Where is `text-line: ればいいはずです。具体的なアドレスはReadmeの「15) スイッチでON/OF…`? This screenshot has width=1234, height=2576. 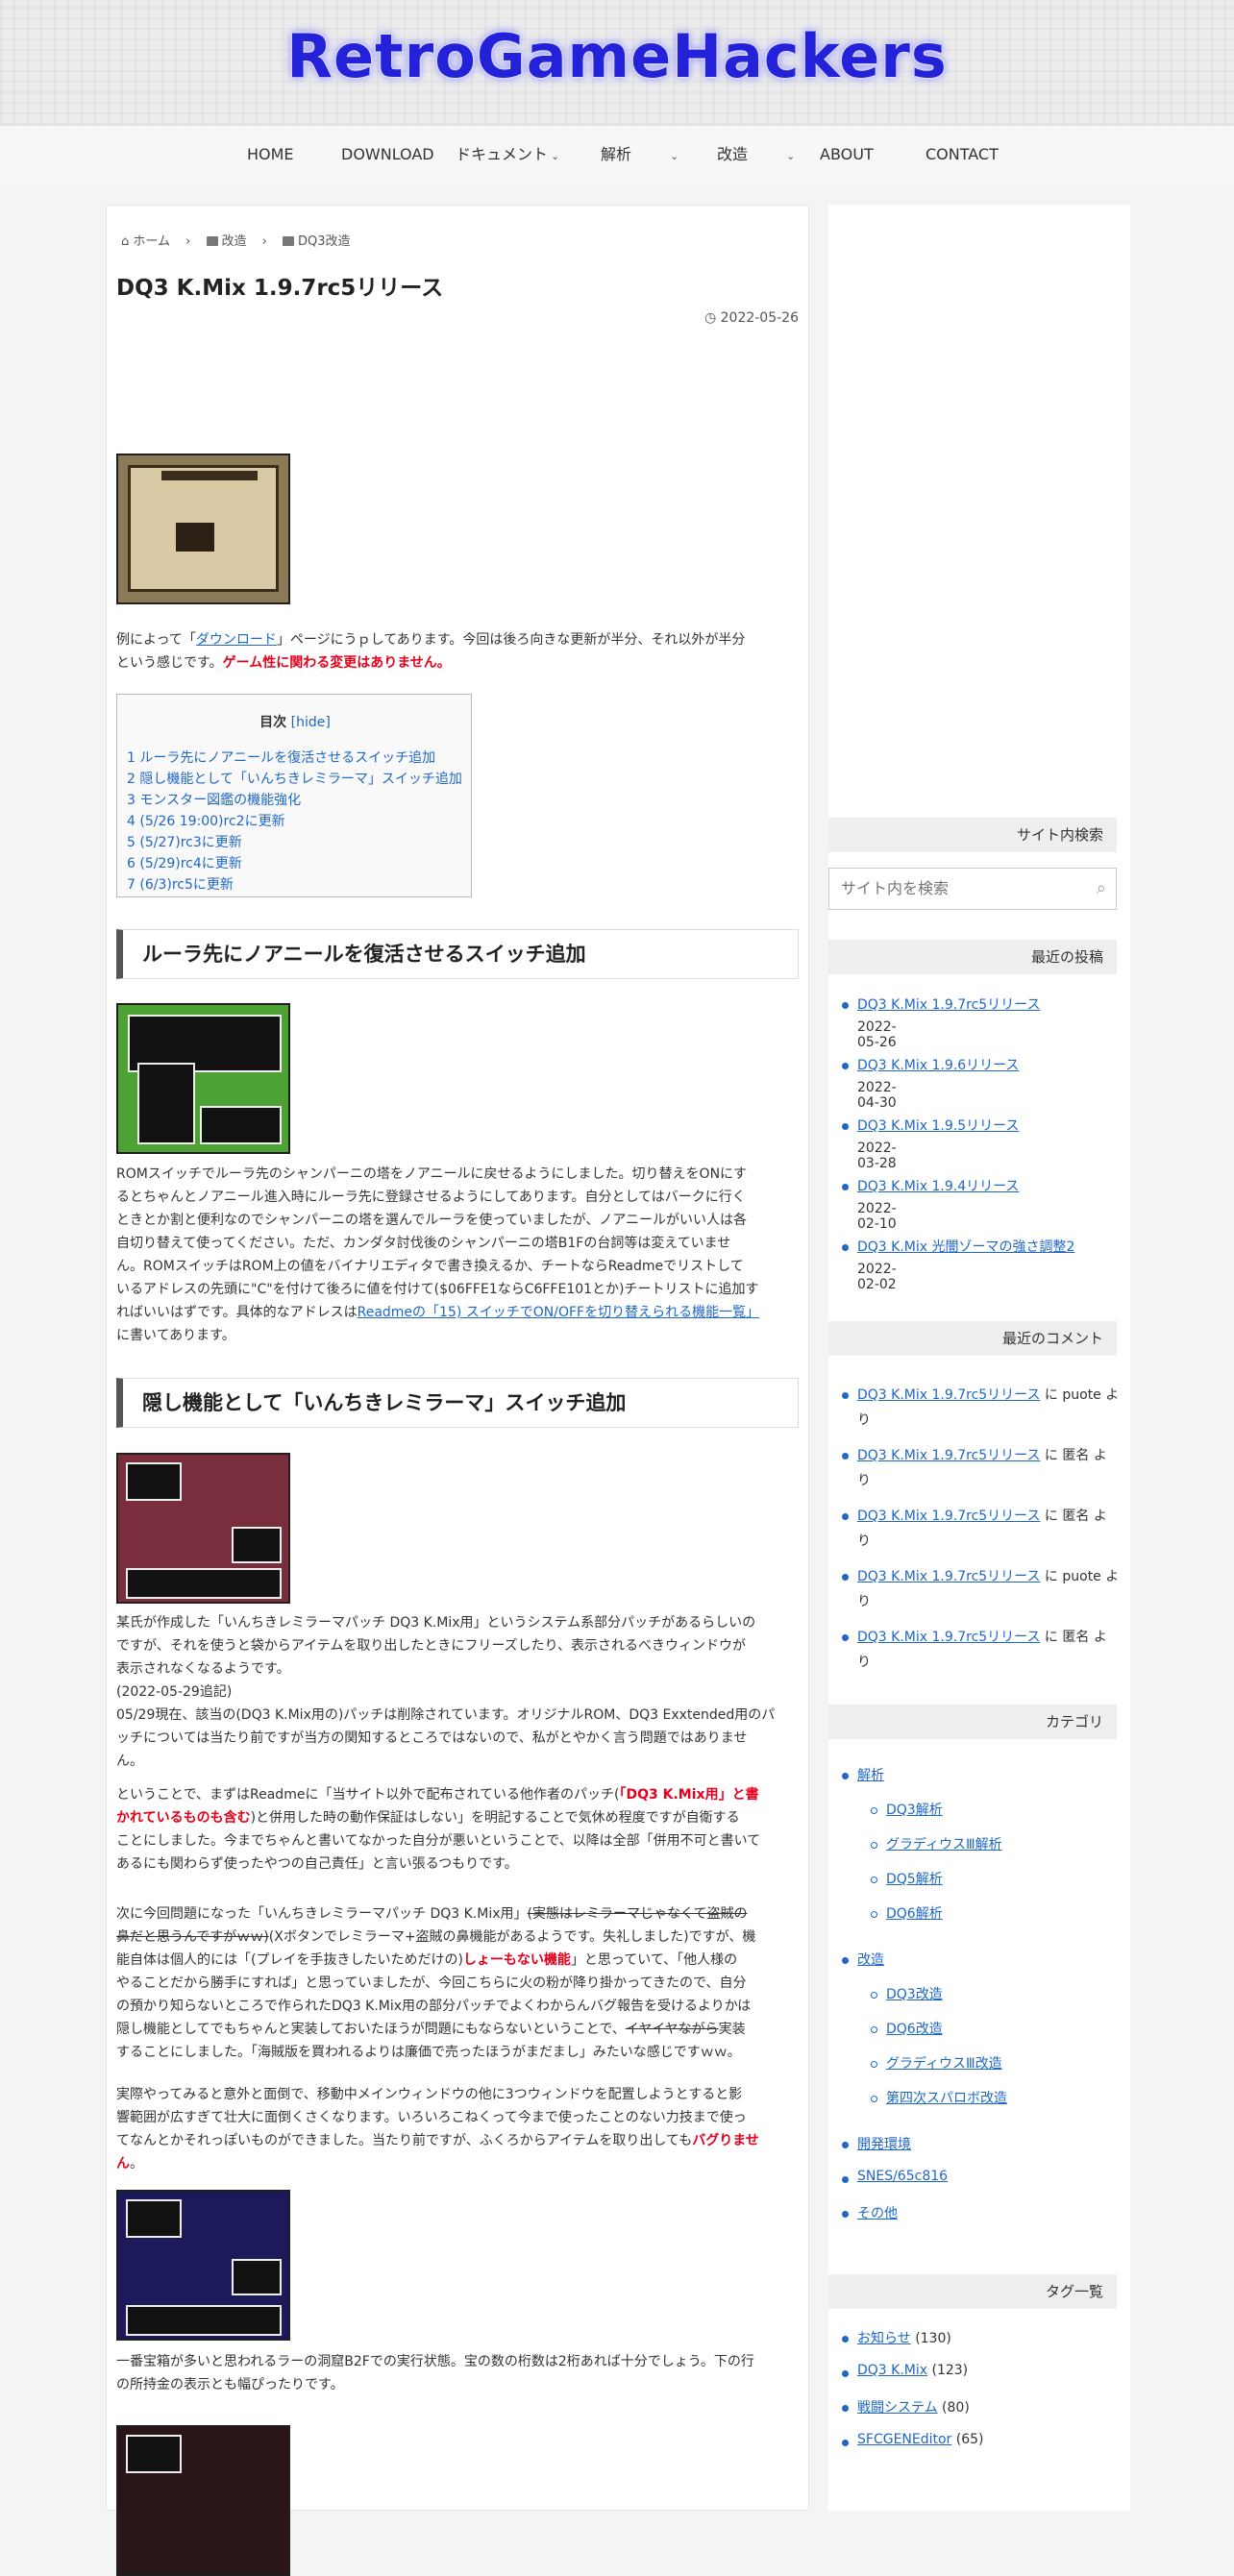
text-line: ればいいはずです。具体的なアドレスはReadmeの「15) スイッチでON/OF… is located at coordinates (462, 1312).